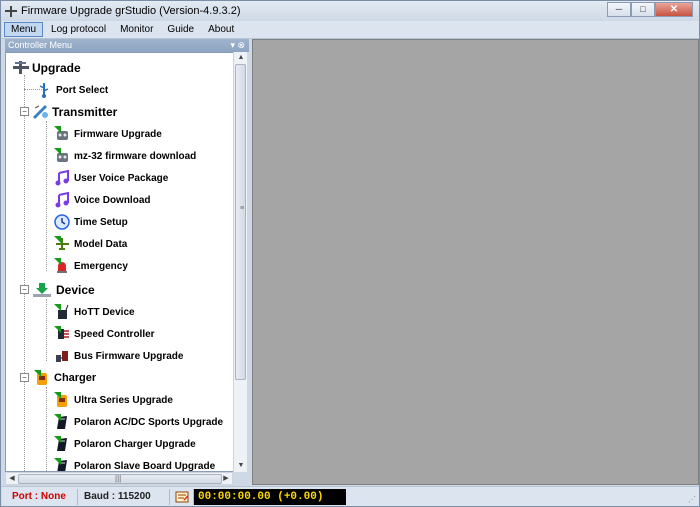 The width and height of the screenshot is (700, 507). I want to click on tree-node-speed-controller: Speed Controller, so click(104, 334).